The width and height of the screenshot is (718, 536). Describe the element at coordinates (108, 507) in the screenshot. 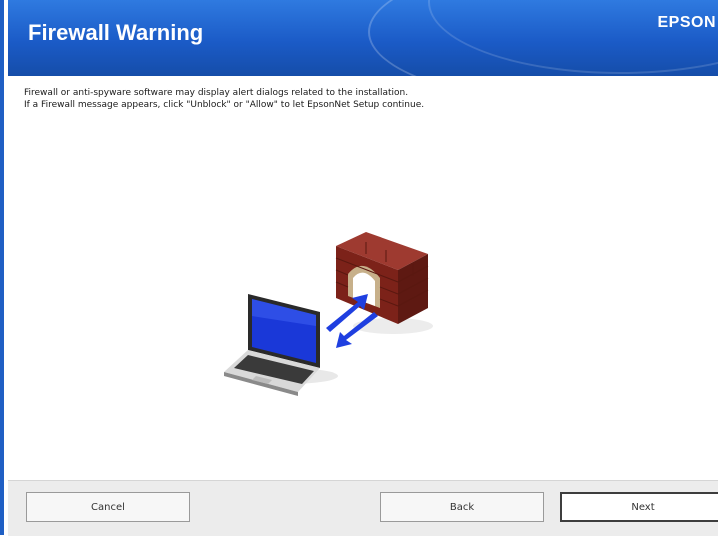

I see `cancel-button: Cancel` at that location.